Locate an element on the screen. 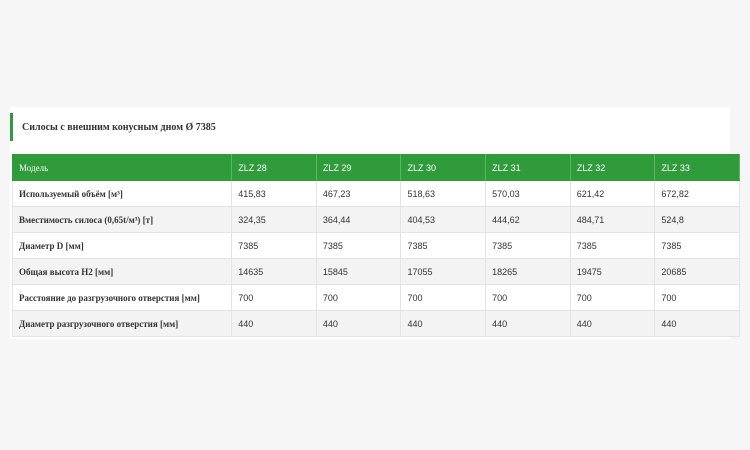 This screenshot has height=450, width=750. table-cell: 364,44 is located at coordinates (358, 219).